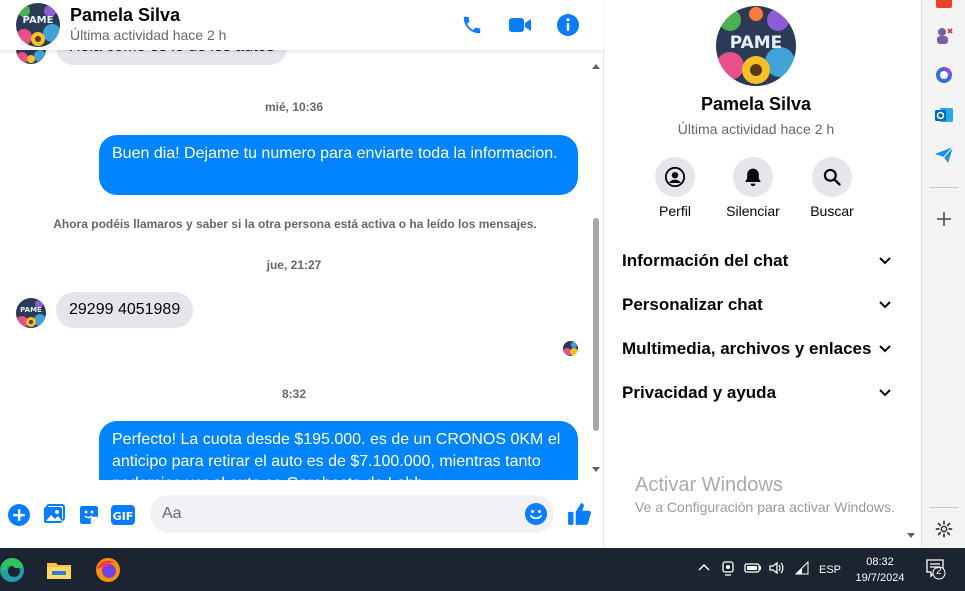  I want to click on windows-activation-text: Ve a Configuración para activar Windows., so click(765, 507).